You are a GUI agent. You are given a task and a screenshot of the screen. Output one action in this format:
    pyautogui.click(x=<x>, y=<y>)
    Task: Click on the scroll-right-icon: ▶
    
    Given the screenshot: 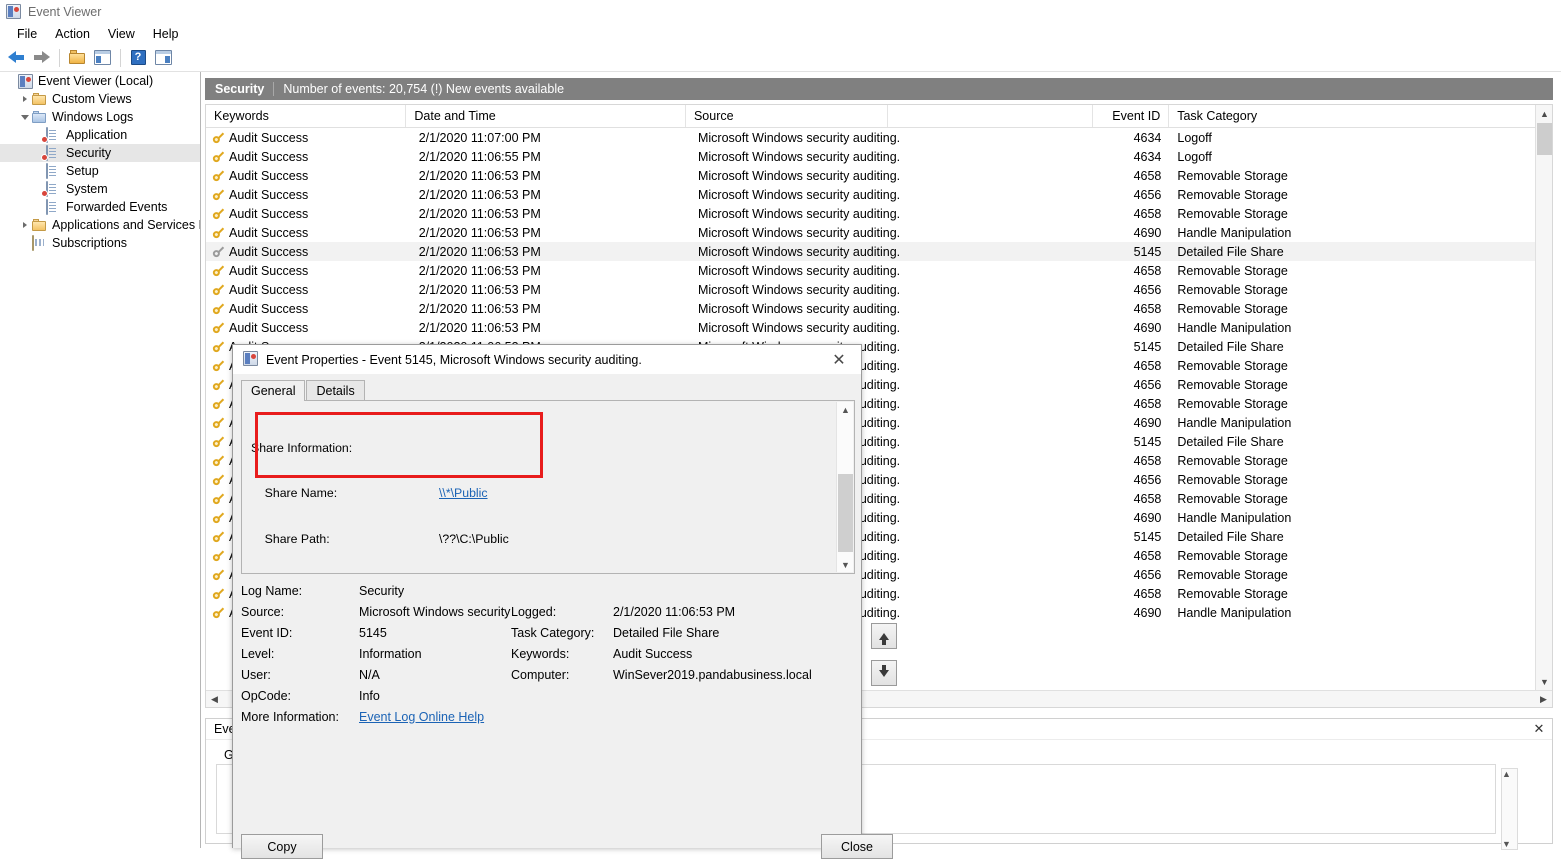 What is the action you would take?
    pyautogui.click(x=1543, y=699)
    